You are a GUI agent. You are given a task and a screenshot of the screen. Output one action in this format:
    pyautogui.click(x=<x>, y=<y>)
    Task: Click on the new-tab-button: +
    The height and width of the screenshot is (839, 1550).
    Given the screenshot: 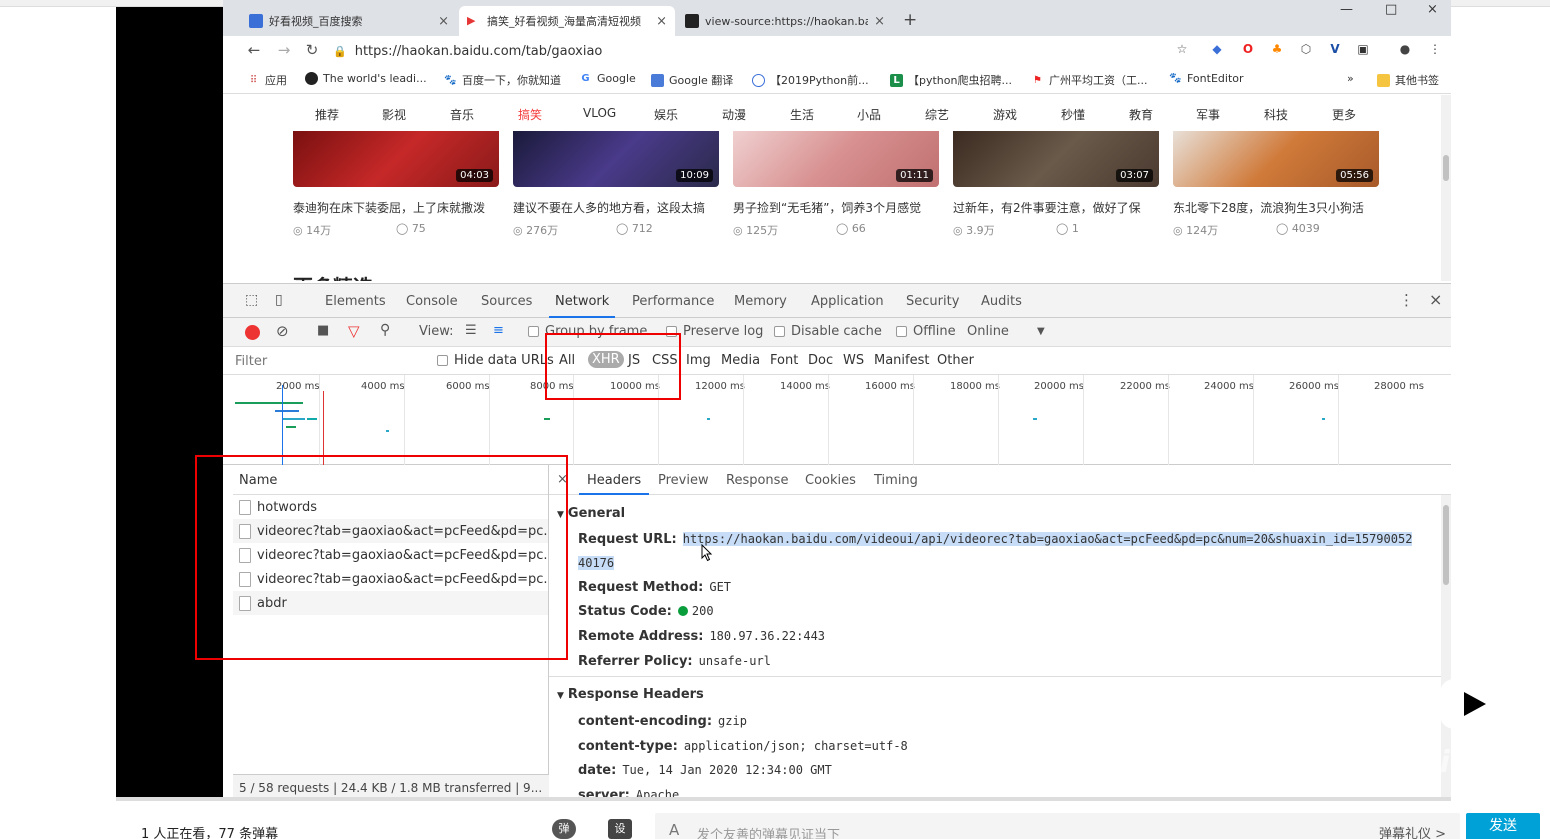 What is the action you would take?
    pyautogui.click(x=910, y=20)
    